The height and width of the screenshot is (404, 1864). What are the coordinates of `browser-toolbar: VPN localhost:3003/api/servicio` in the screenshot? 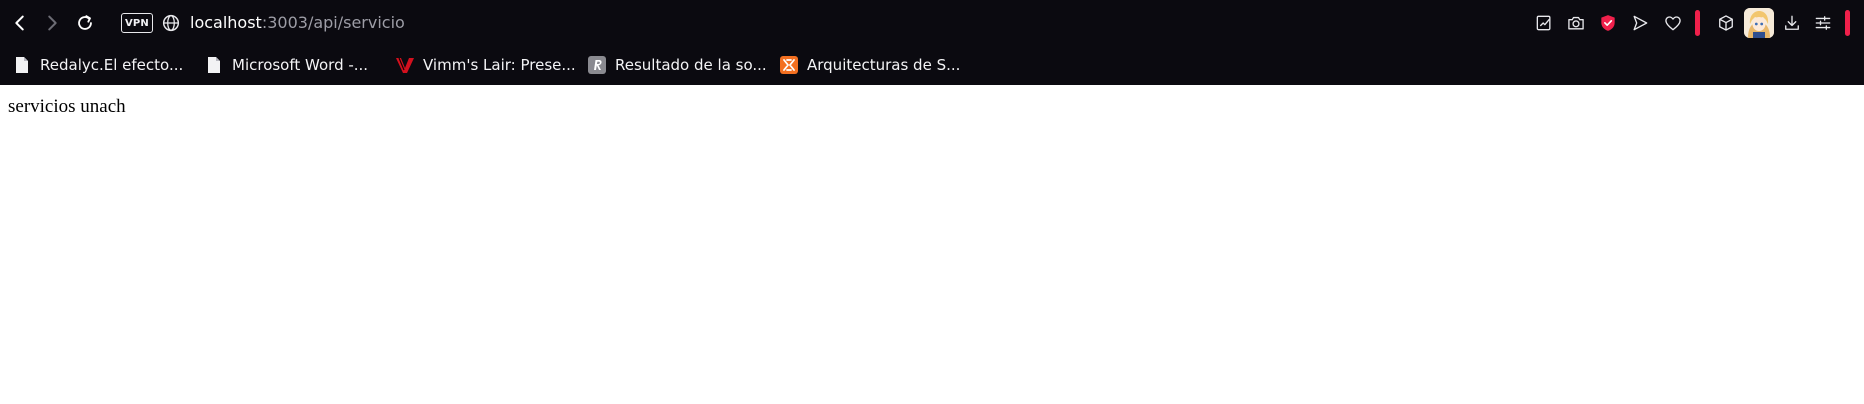 It's located at (932, 23).